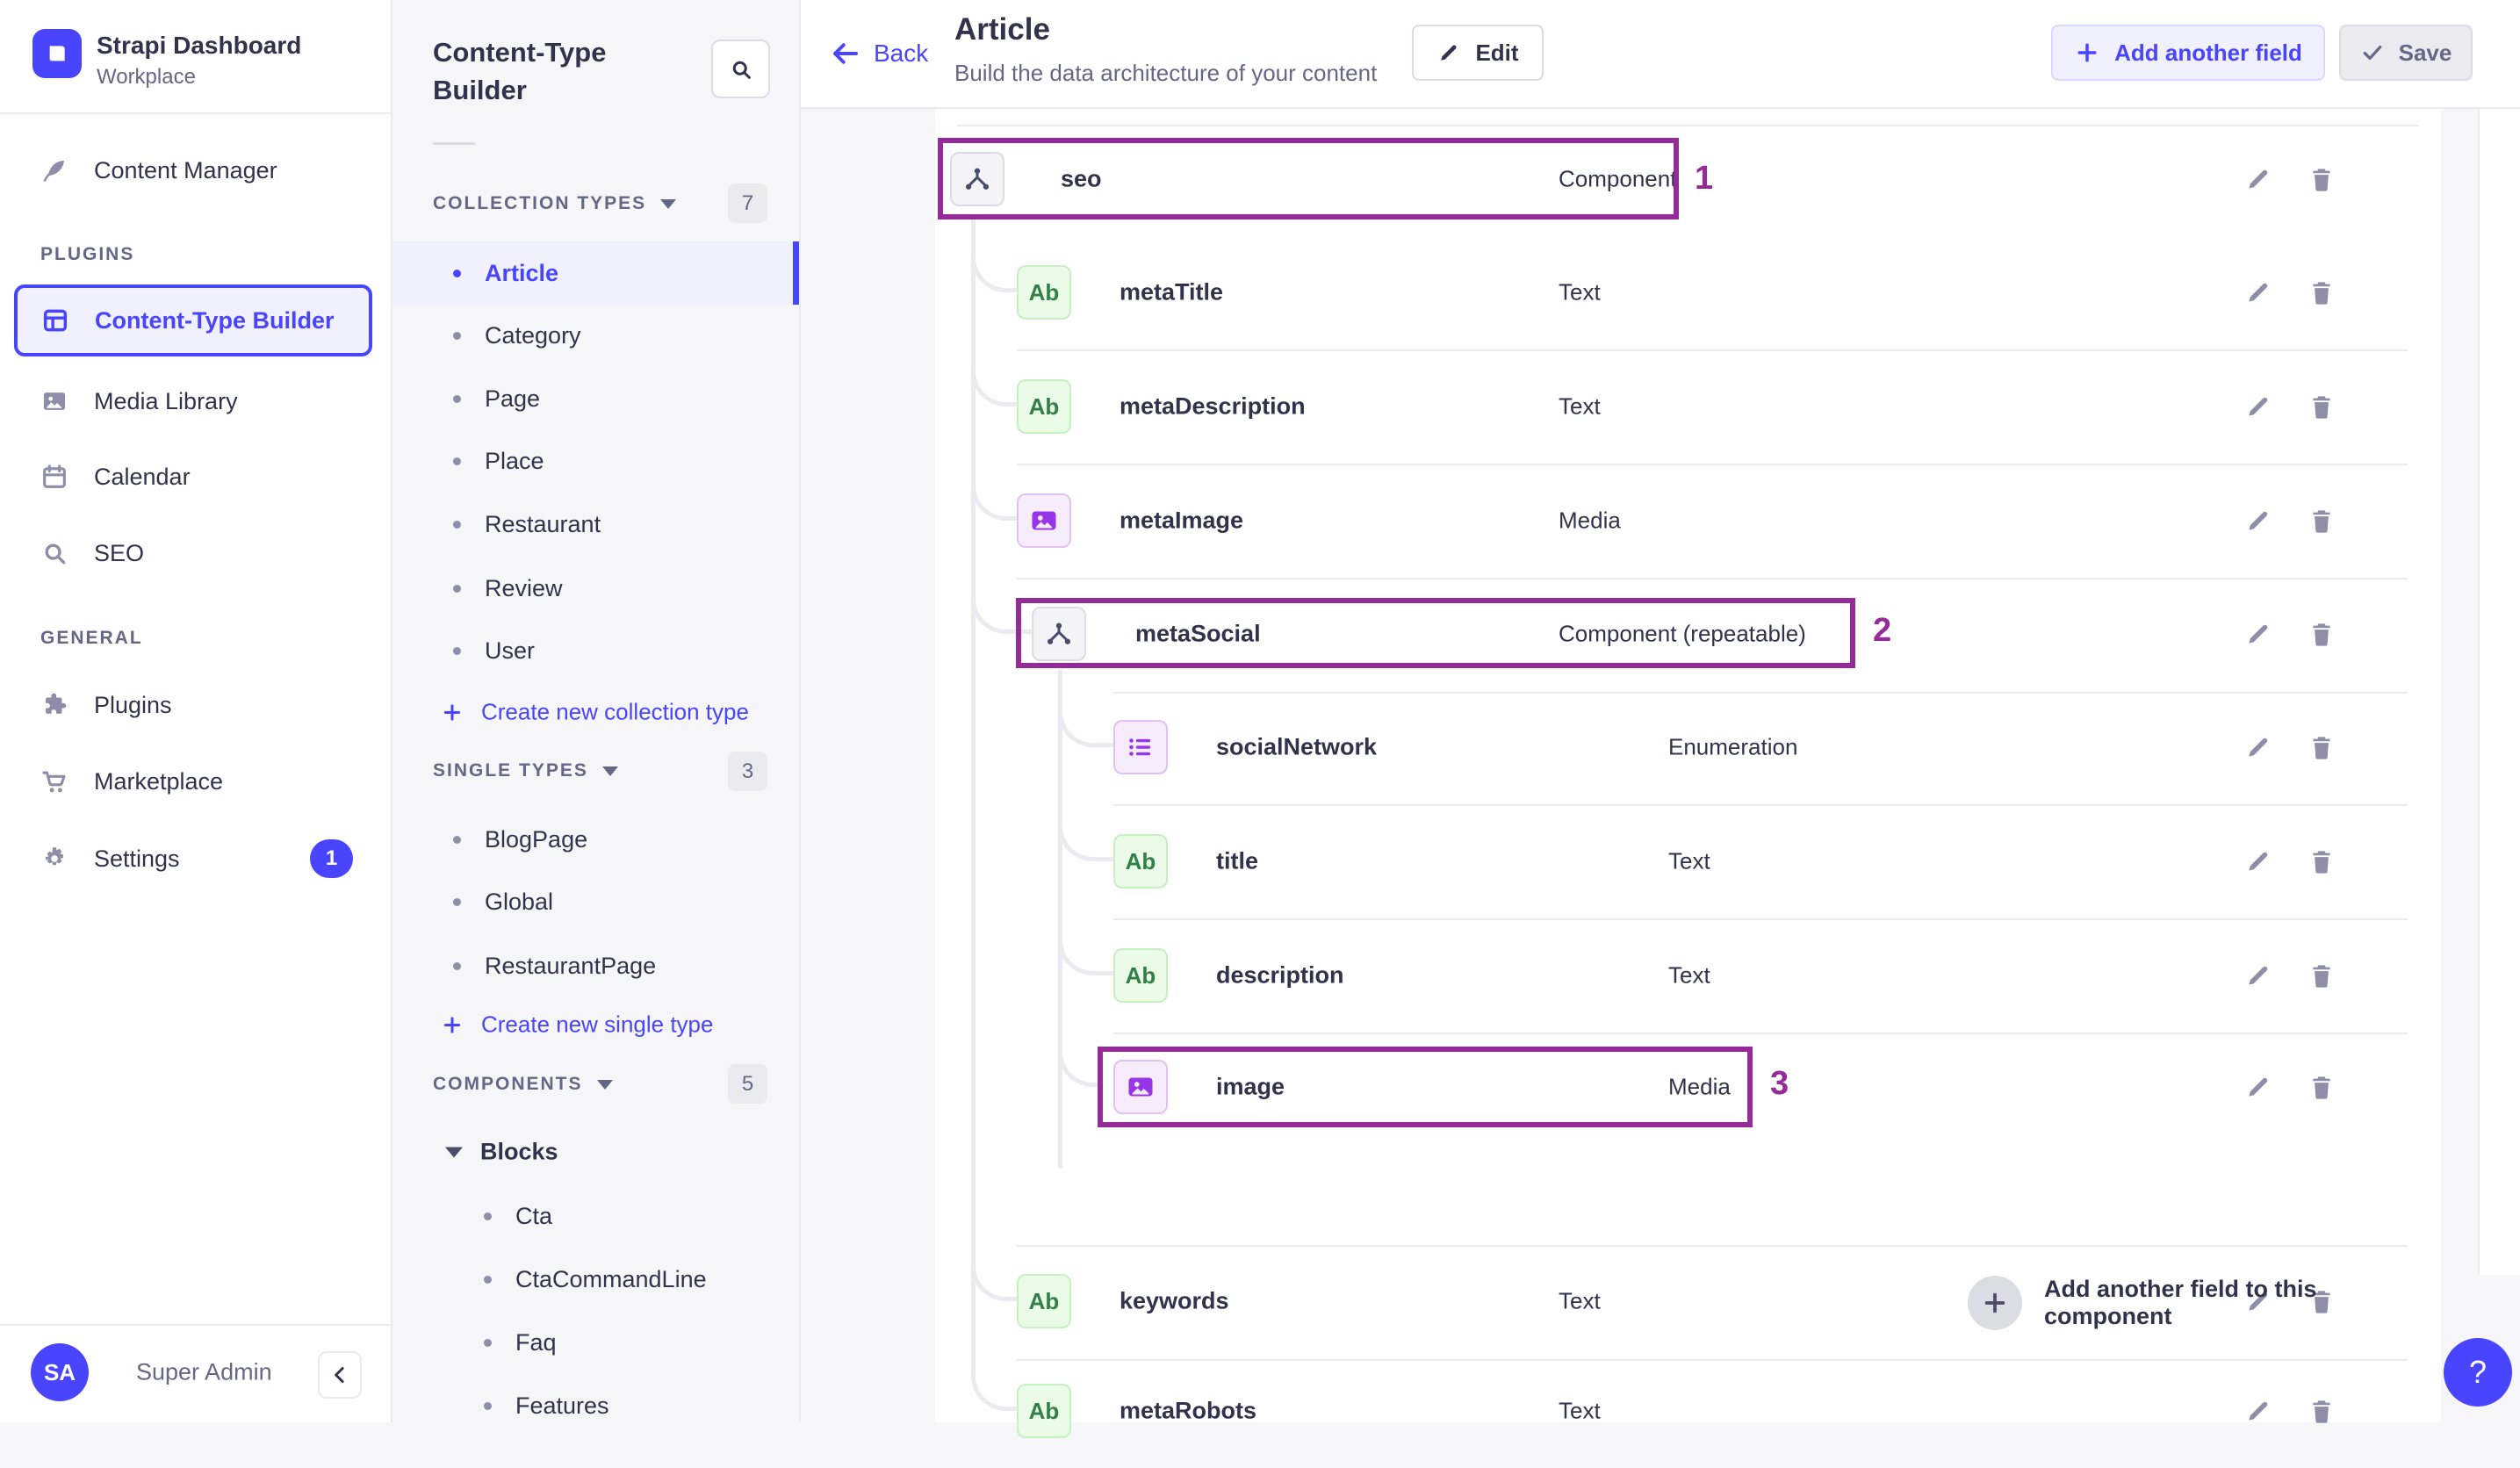 This screenshot has height=1468, width=2520. I want to click on add-field-to-component-label: Add another field to this component, so click(2242, 1303).